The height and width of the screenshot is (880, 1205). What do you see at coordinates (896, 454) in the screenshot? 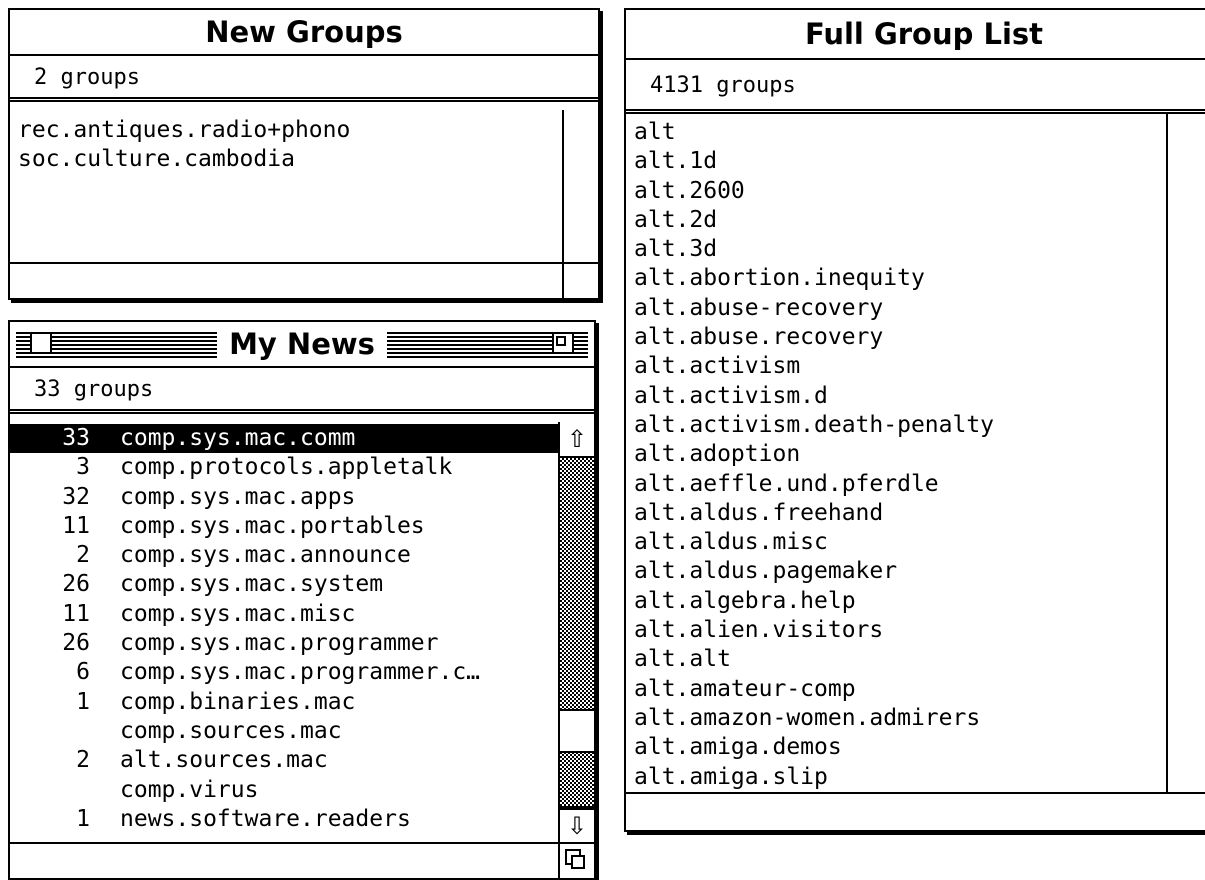
I see `list-item: alt.adoption` at bounding box center [896, 454].